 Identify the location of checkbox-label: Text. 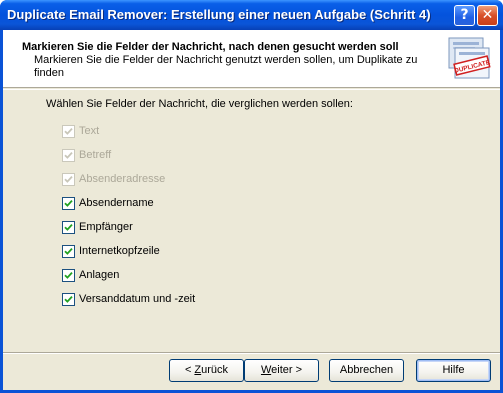
(89, 131).